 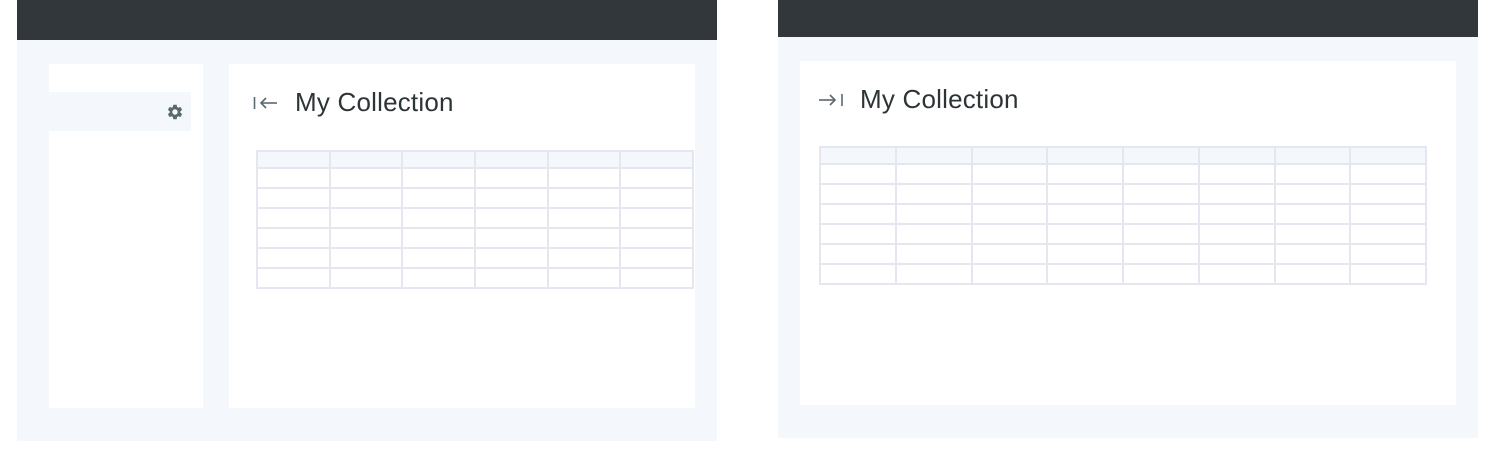 I want to click on expand-sidebar-icon, so click(x=832, y=100).